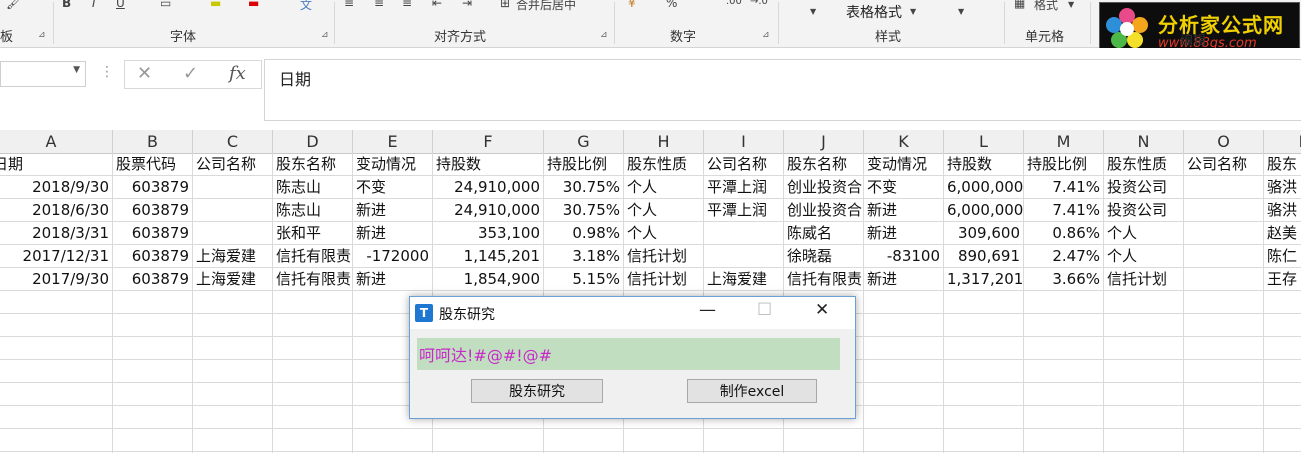 This screenshot has width=1301, height=453. Describe the element at coordinates (1282, 256) in the screenshot. I see `table-cell: 陈仁` at that location.